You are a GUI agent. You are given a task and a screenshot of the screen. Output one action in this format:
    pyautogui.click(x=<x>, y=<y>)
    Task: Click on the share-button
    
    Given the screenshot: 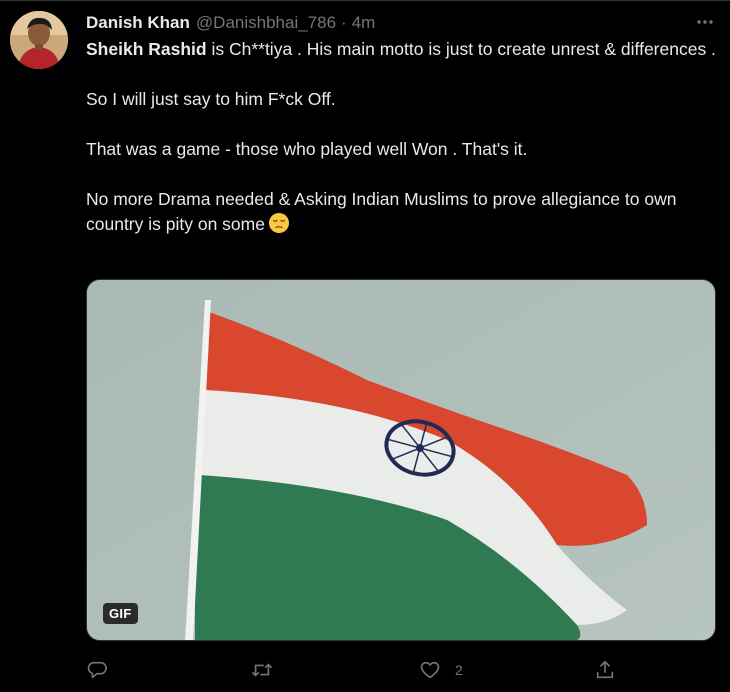 What is the action you would take?
    pyautogui.click(x=605, y=670)
    